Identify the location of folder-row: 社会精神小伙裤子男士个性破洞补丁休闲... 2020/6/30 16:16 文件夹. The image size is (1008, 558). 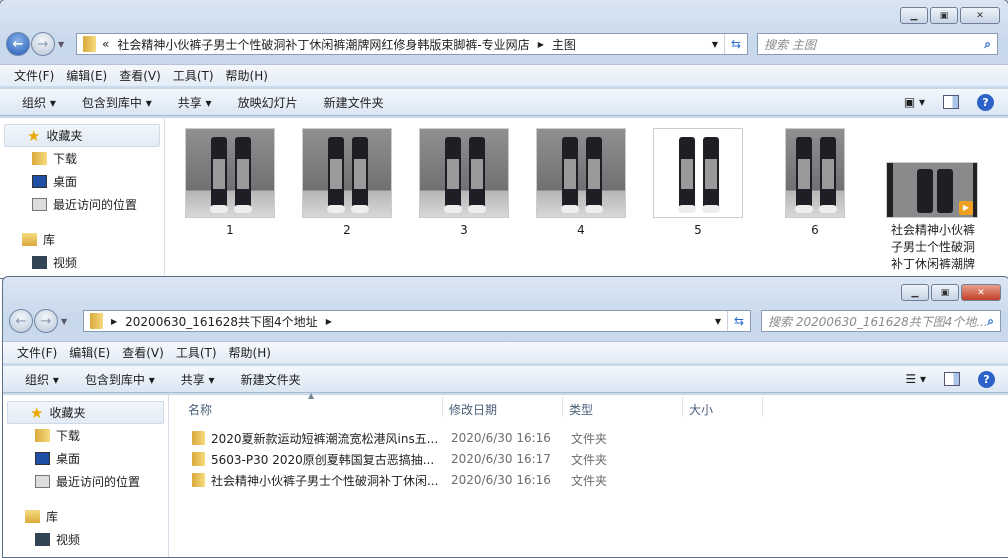
(398, 480).